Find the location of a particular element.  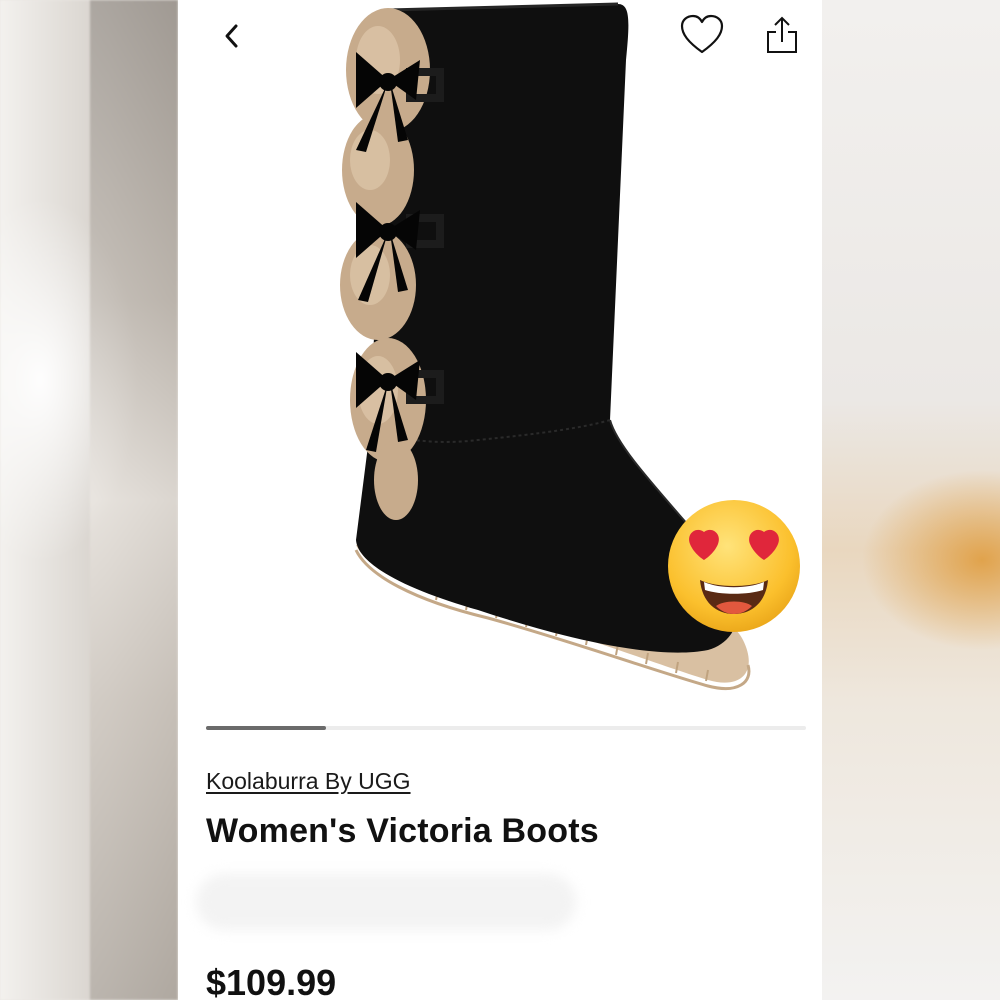

product-price: $109.99 is located at coordinates (271, 981).